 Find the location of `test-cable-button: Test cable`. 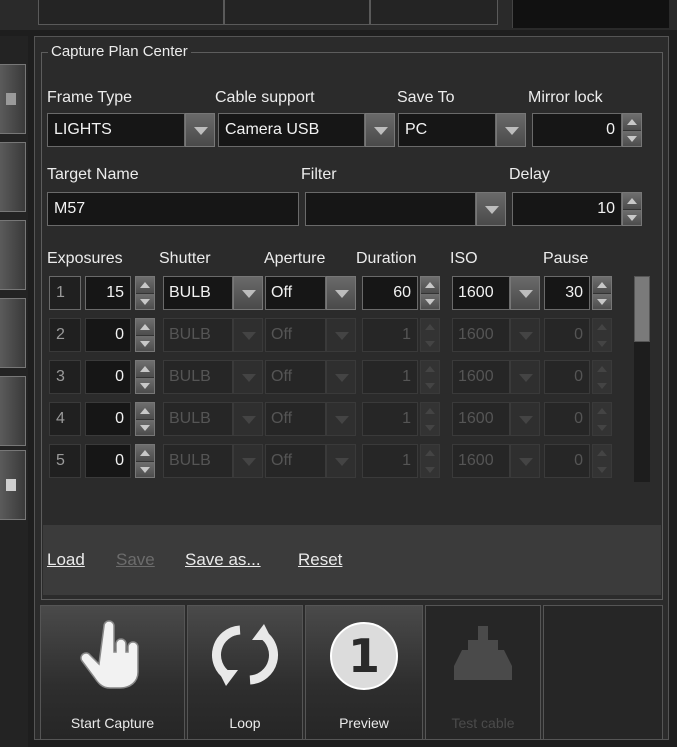

test-cable-button: Test cable is located at coordinates (483, 672).